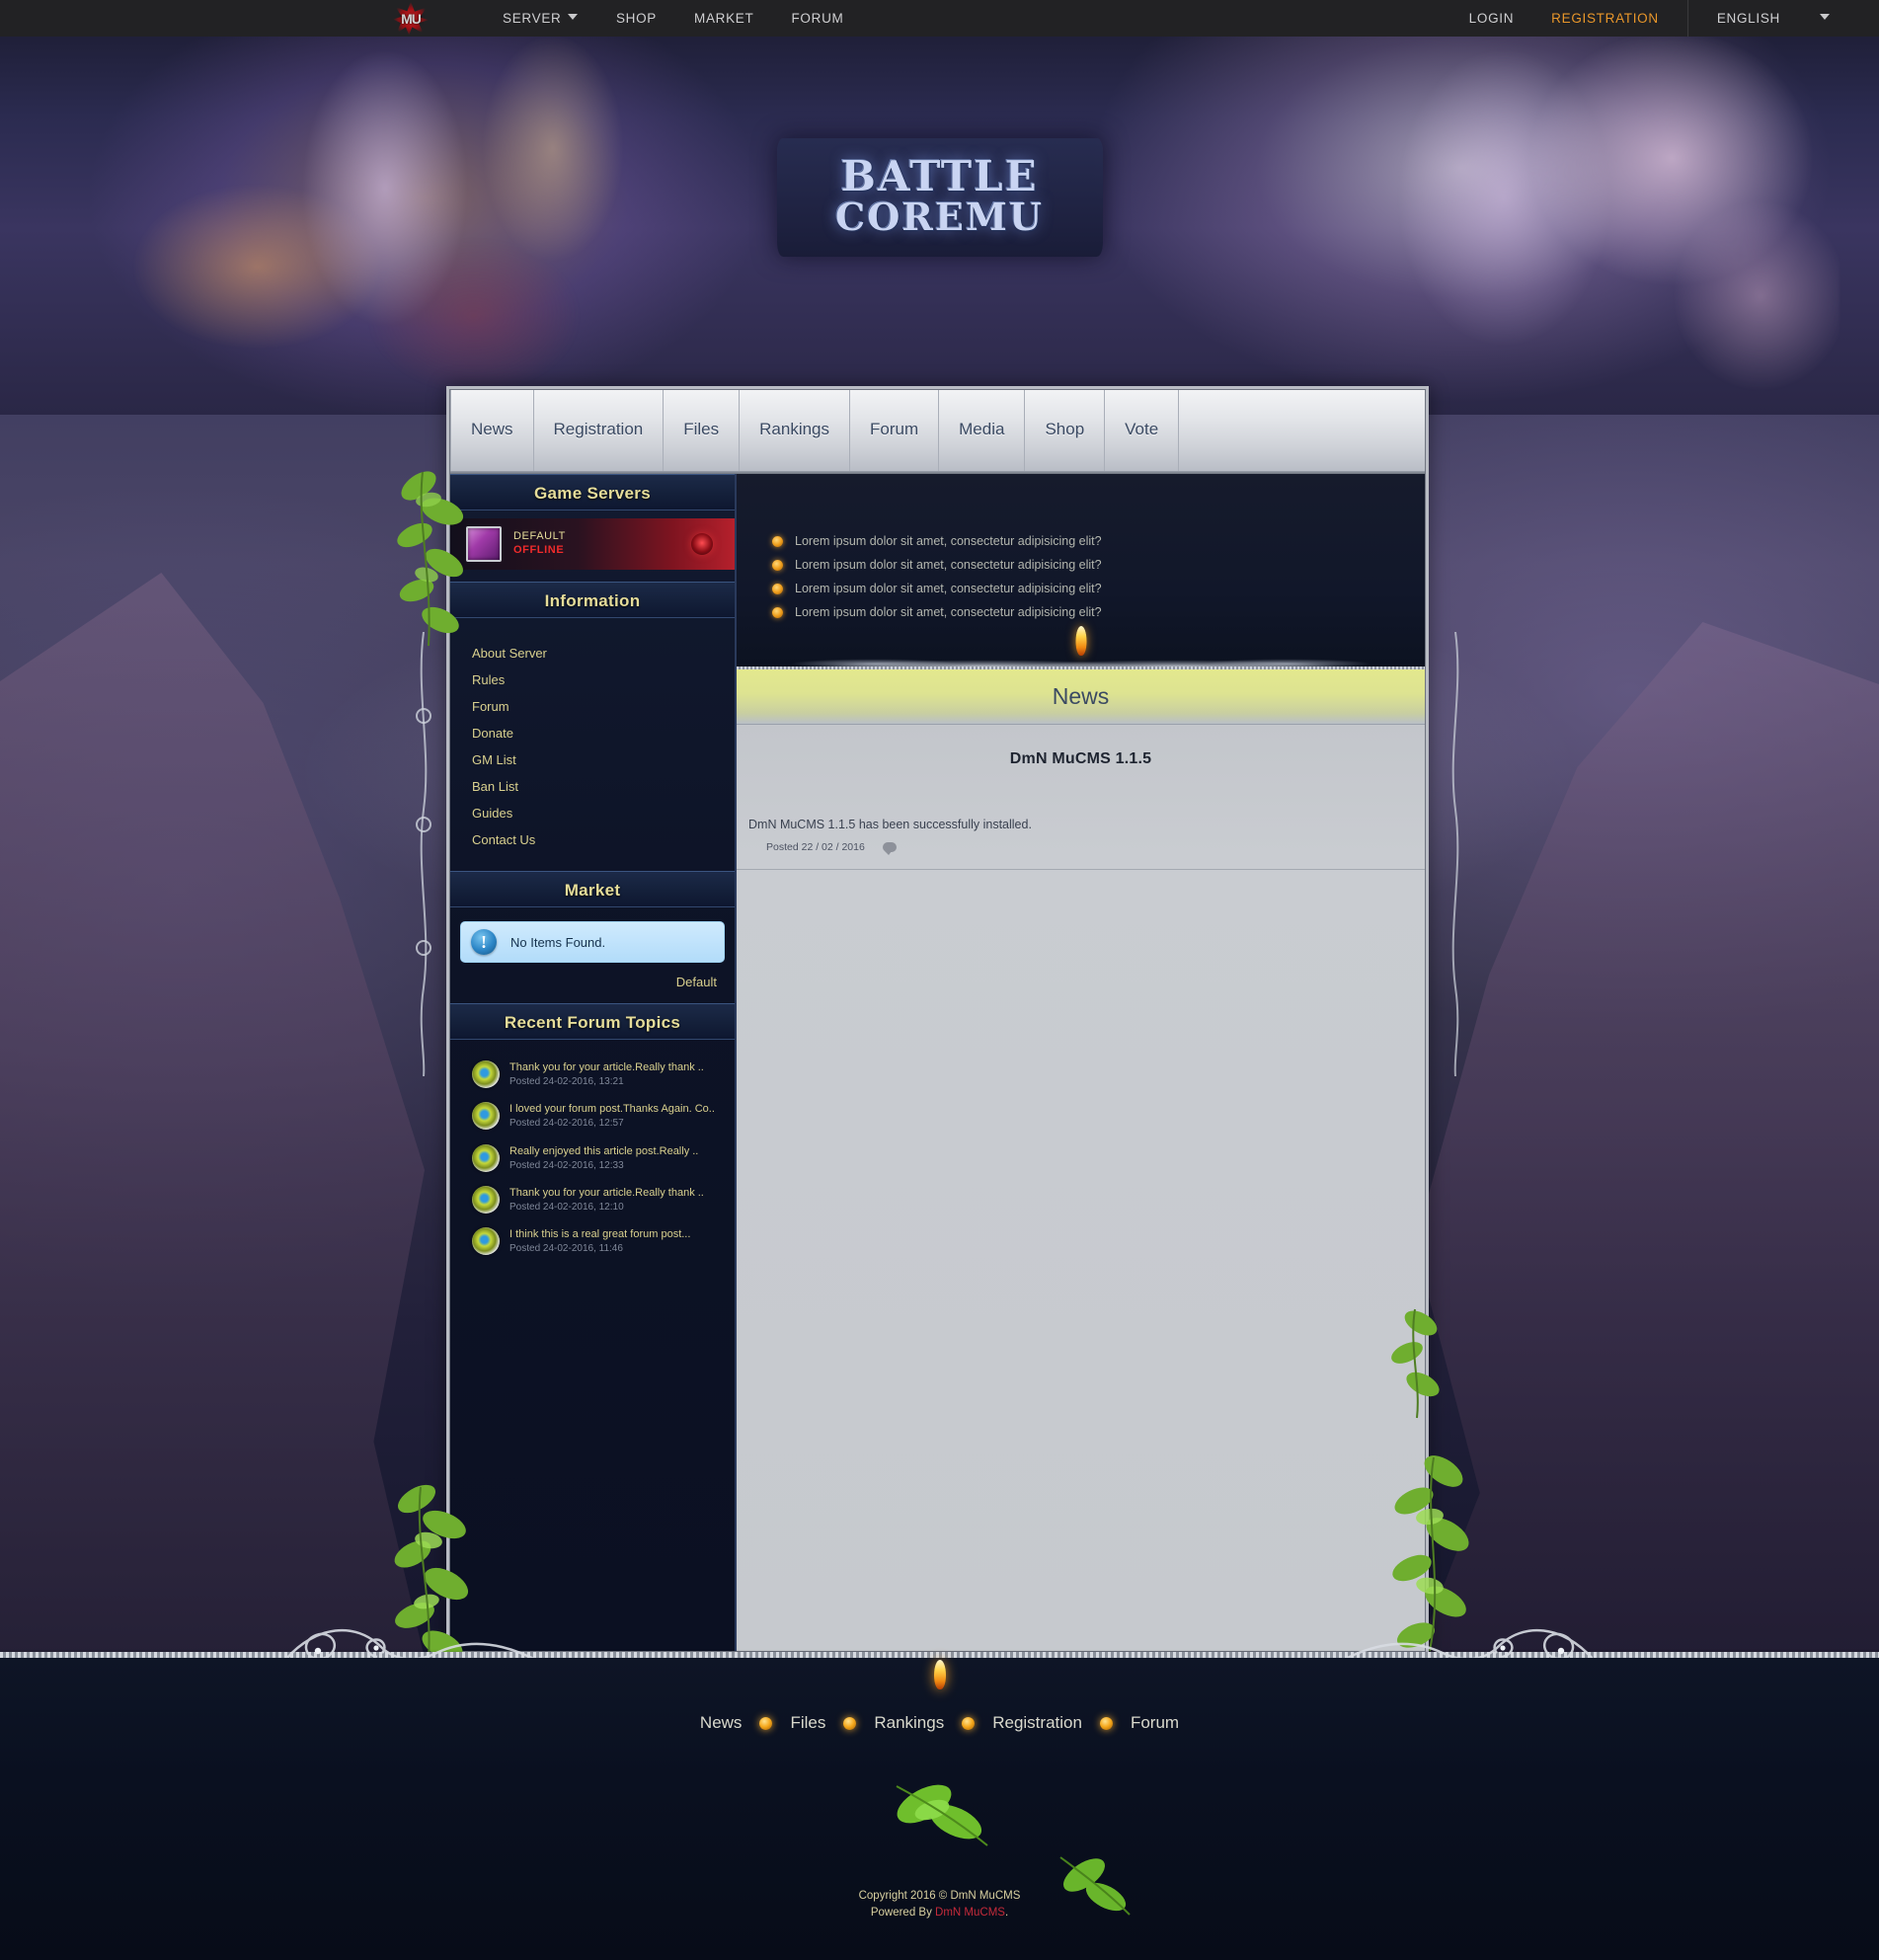 The image size is (1879, 1960). Describe the element at coordinates (817, 18) in the screenshot. I see `top-nav-item-forum: FORUM` at that location.